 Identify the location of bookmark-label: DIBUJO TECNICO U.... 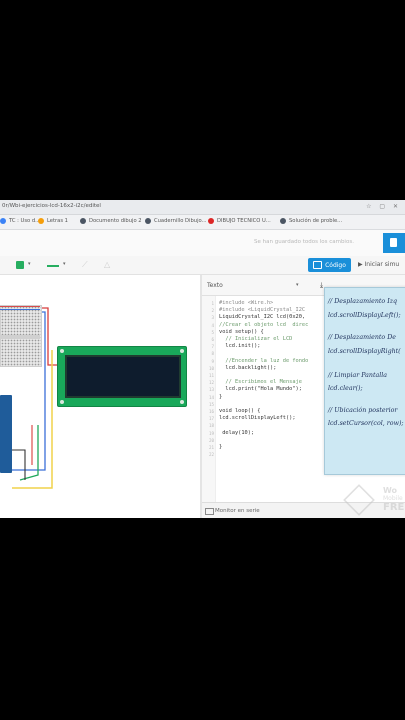
(244, 221).